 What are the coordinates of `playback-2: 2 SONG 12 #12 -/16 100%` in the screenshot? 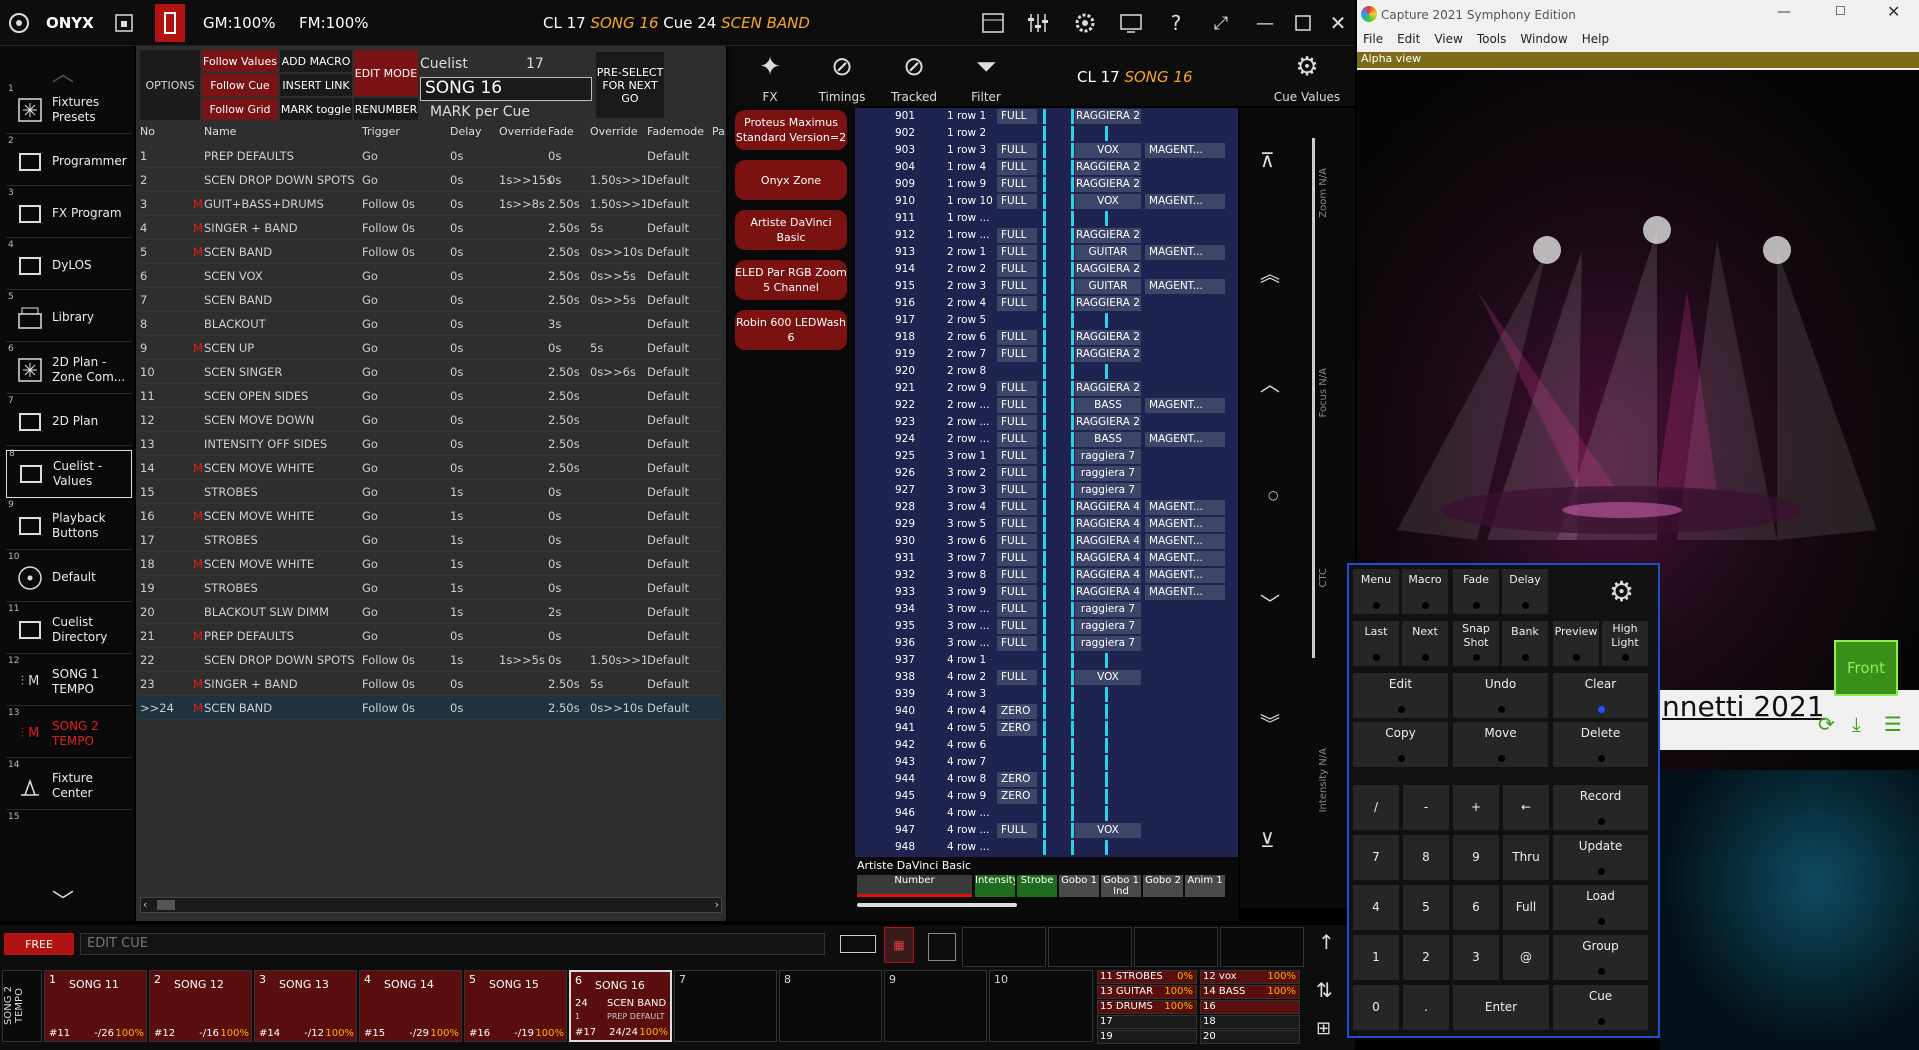 It's located at (200, 1006).